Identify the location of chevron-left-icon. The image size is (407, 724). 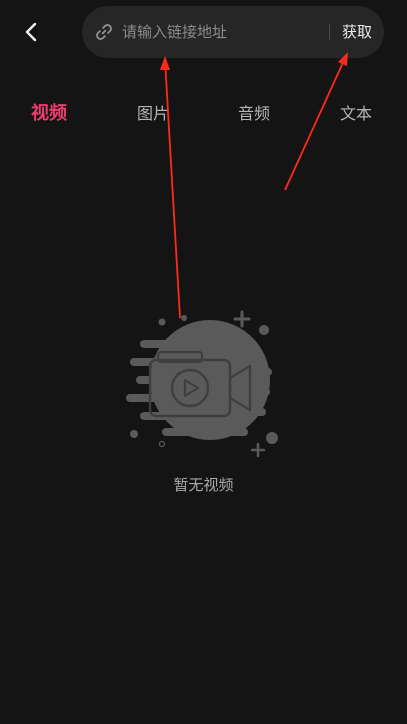
(31, 32).